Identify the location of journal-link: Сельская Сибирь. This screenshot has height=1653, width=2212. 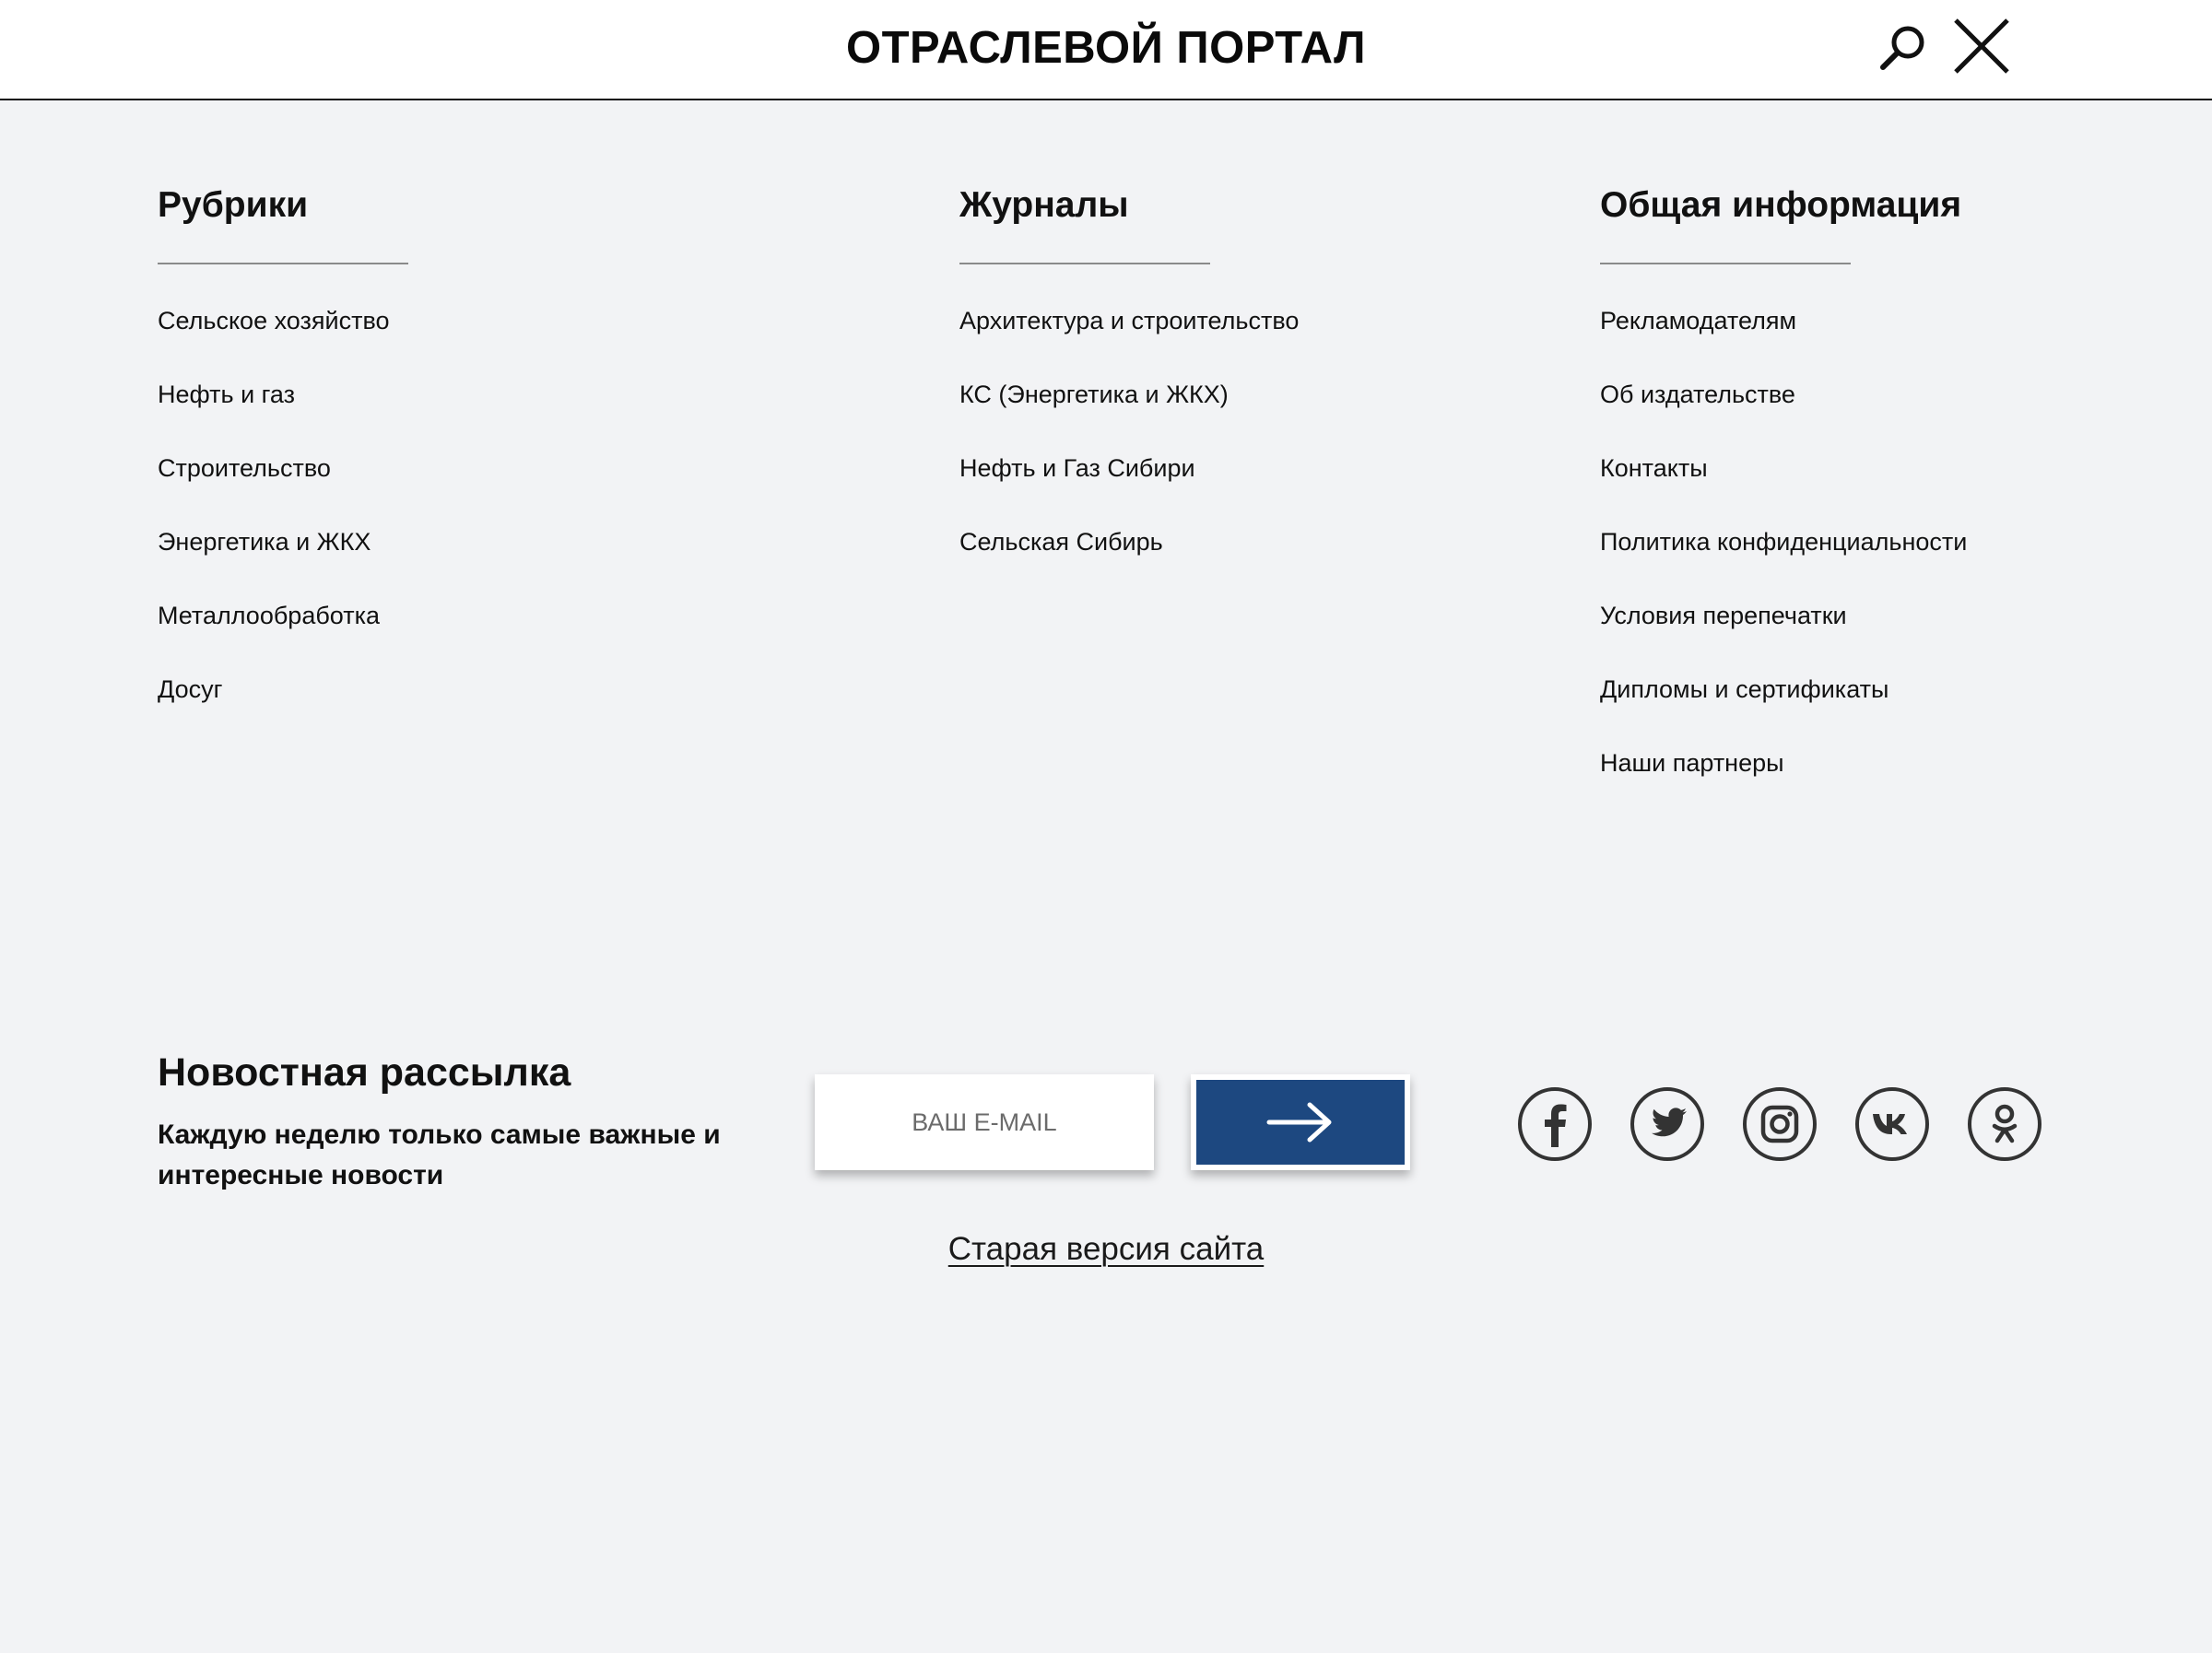
(1129, 557).